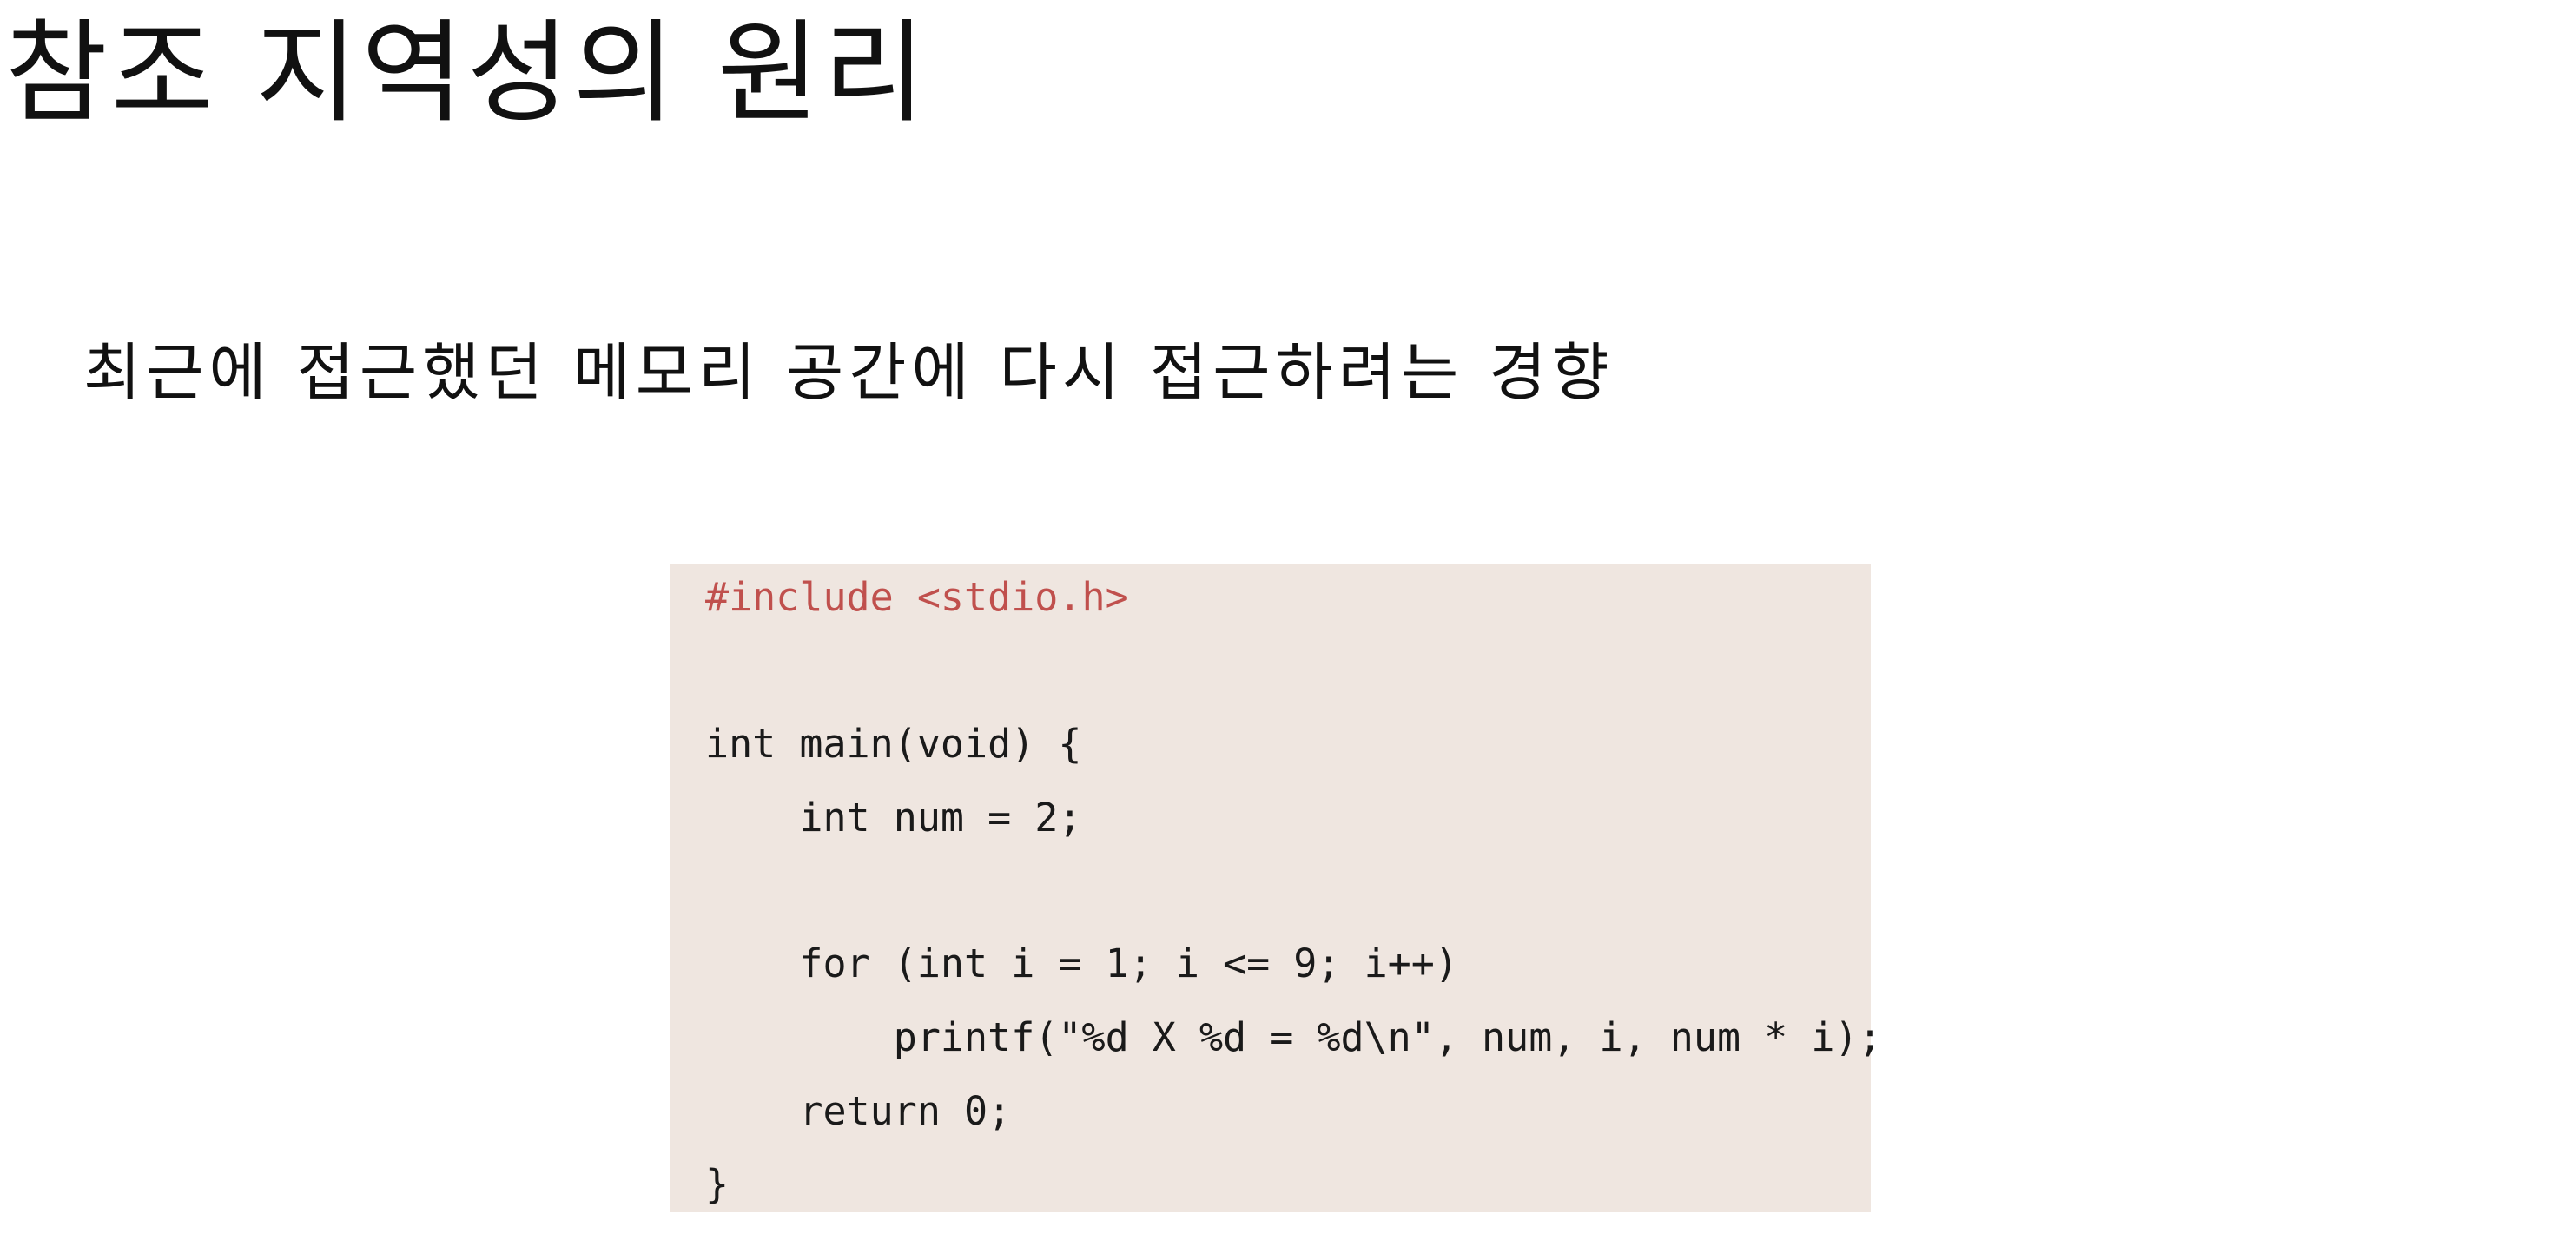  I want to click on code-line-main-signature: int main(void) {, so click(893, 744).